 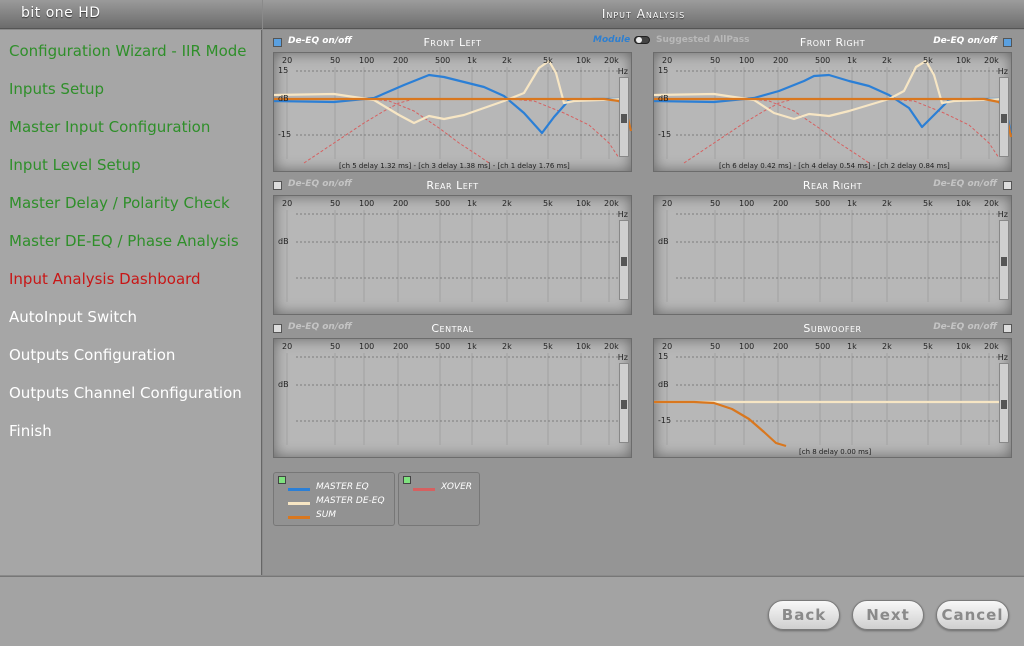 I want to click on legend-label-0: MASTER EQ, so click(x=342, y=487).